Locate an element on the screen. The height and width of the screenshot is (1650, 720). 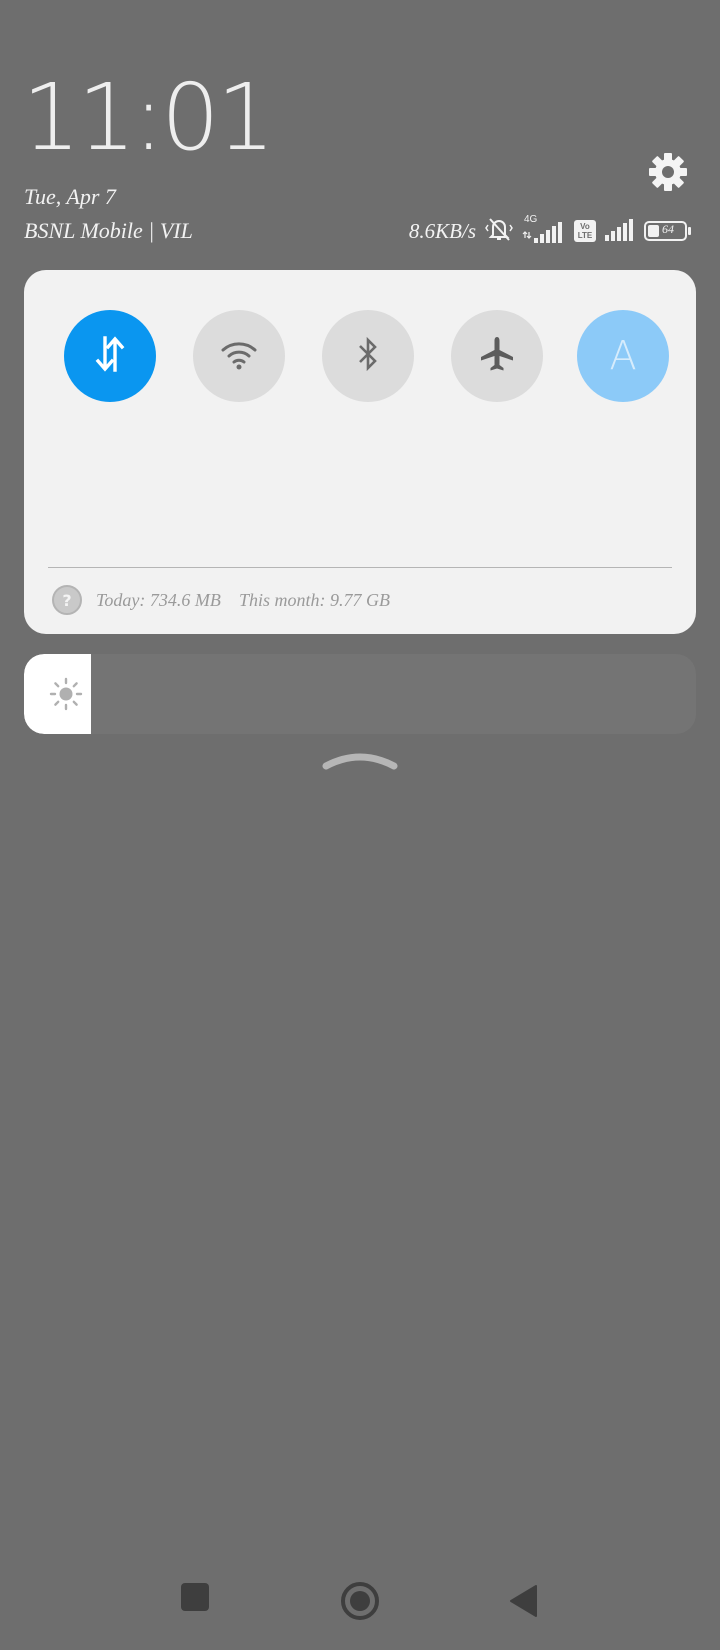
volte-line2: LTE is located at coordinates (585, 235).